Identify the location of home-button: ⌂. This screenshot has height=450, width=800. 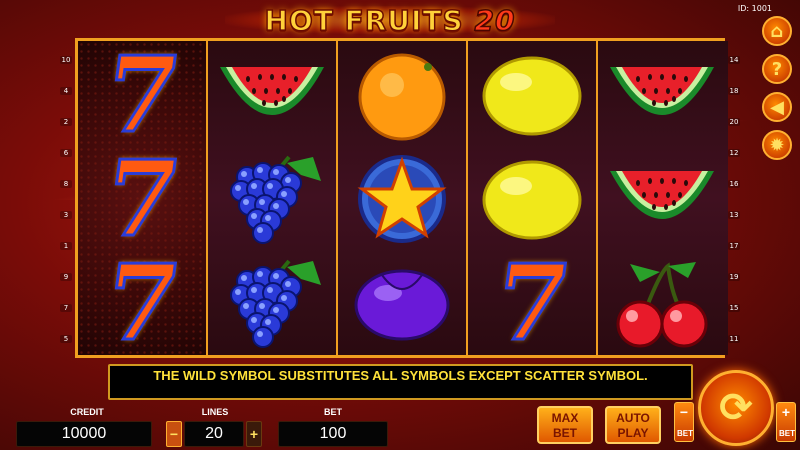
(777, 31).